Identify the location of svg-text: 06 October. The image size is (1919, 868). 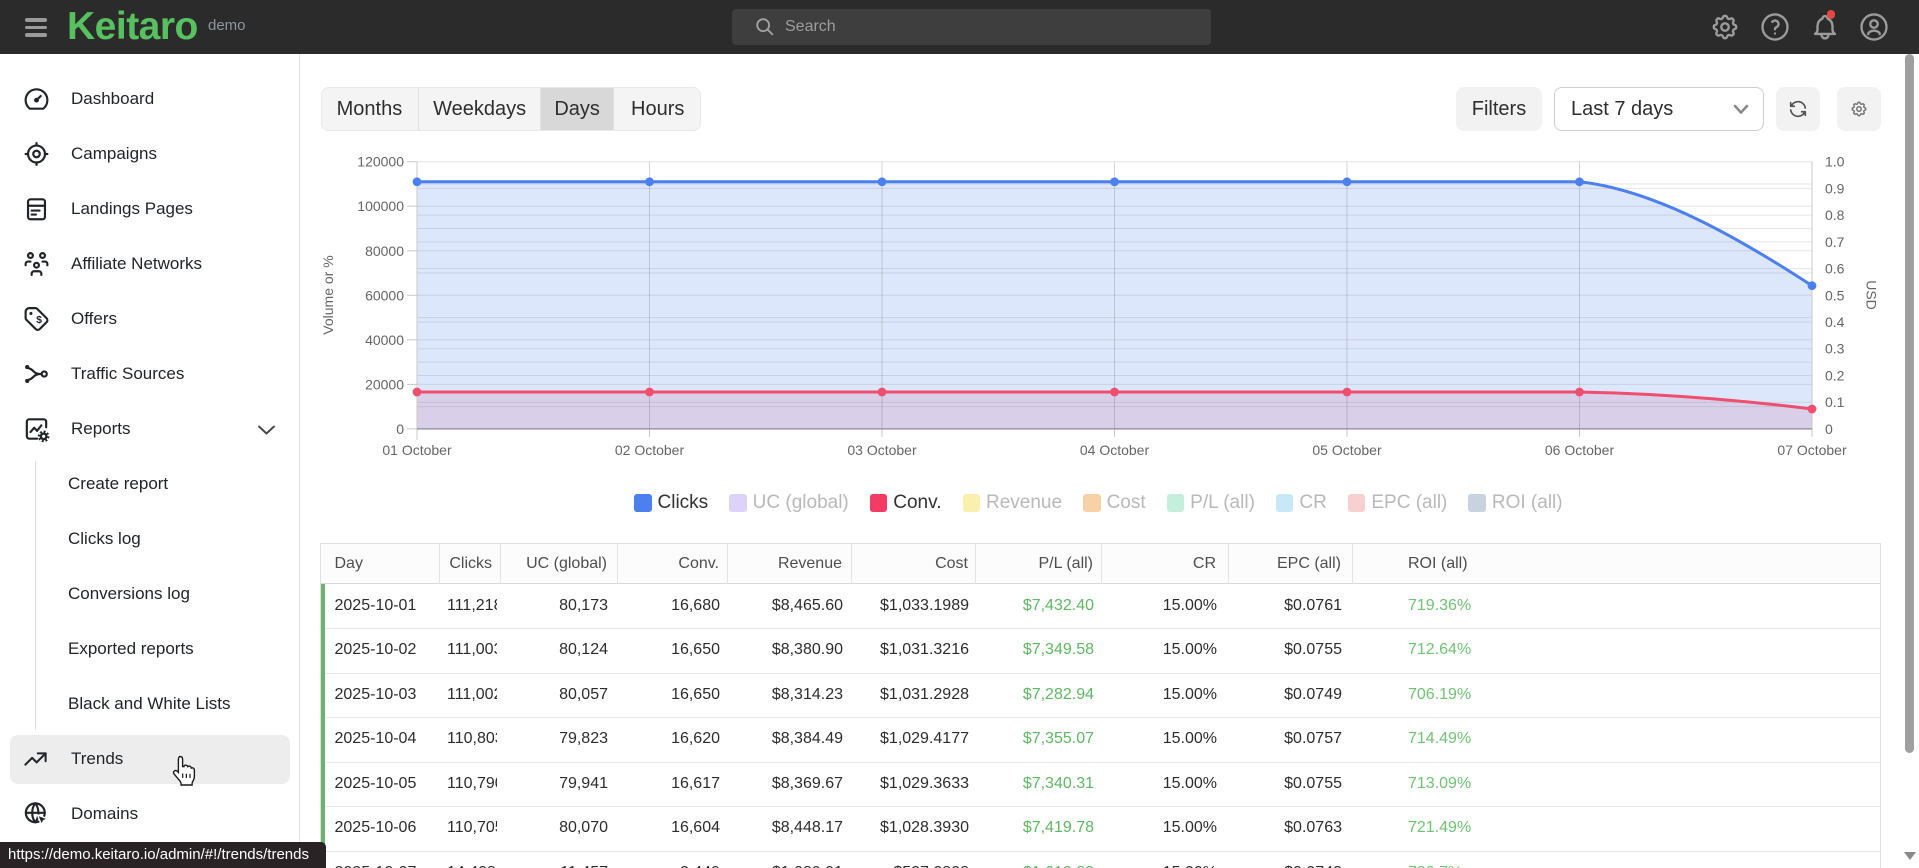
(1580, 450).